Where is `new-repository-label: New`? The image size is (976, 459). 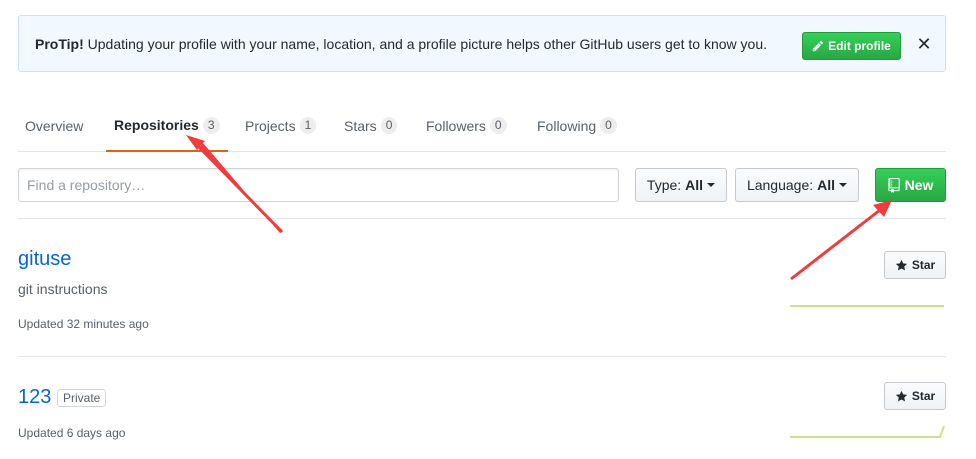 new-repository-label: New is located at coordinates (919, 185).